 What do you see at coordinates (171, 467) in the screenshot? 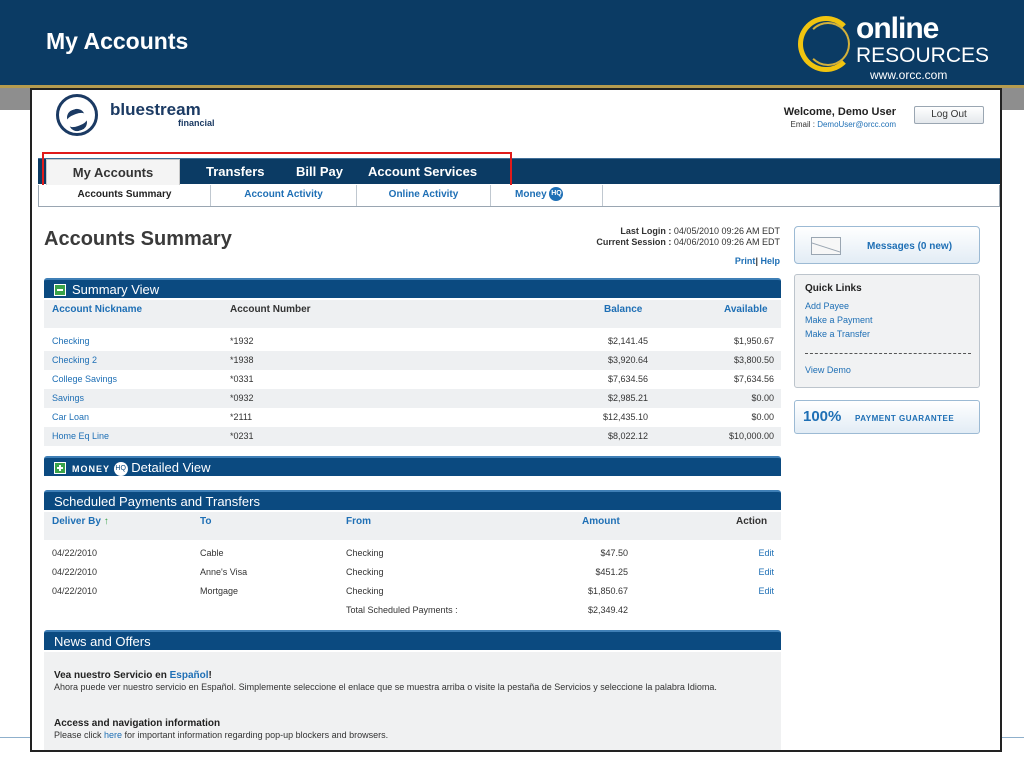
I see `detailed-view-title: Detailed View` at bounding box center [171, 467].